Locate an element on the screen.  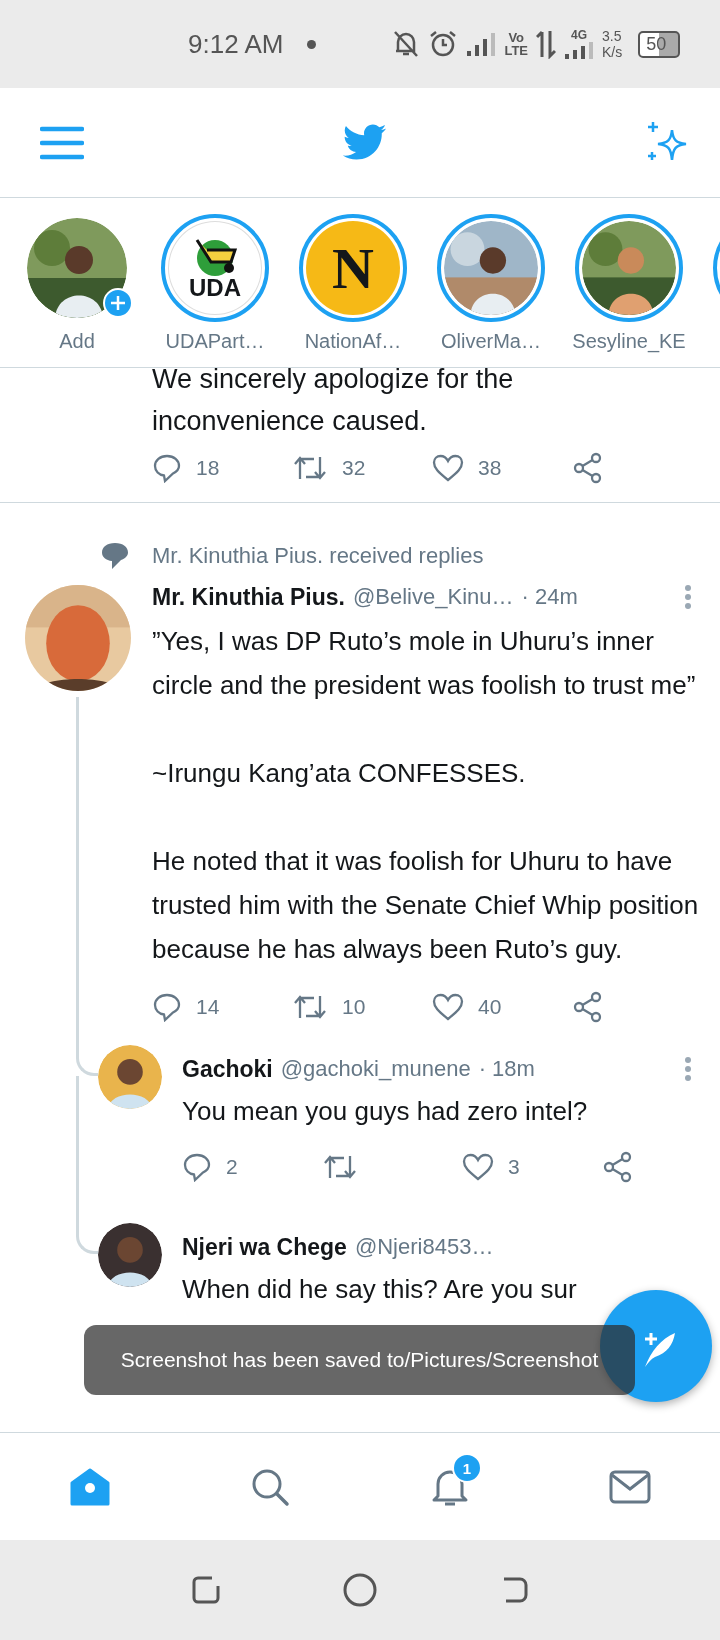
toast-message: Screenshot has been saved to/Pictures/Screenshot is located at coordinates (359, 1360).